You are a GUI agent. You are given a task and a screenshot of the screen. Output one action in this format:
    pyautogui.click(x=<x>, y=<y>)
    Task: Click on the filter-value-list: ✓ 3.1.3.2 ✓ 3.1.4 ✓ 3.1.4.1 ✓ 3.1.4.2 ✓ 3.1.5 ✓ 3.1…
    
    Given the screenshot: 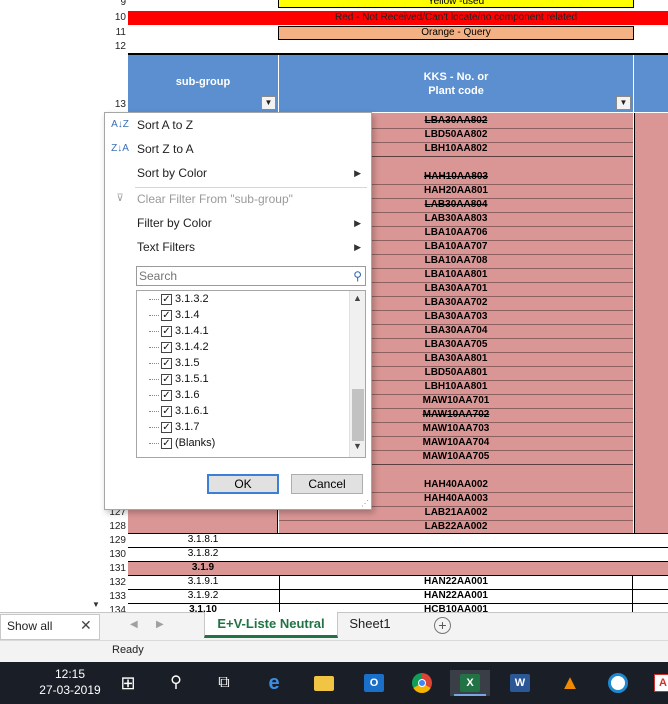 What is the action you would take?
    pyautogui.click(x=251, y=374)
    